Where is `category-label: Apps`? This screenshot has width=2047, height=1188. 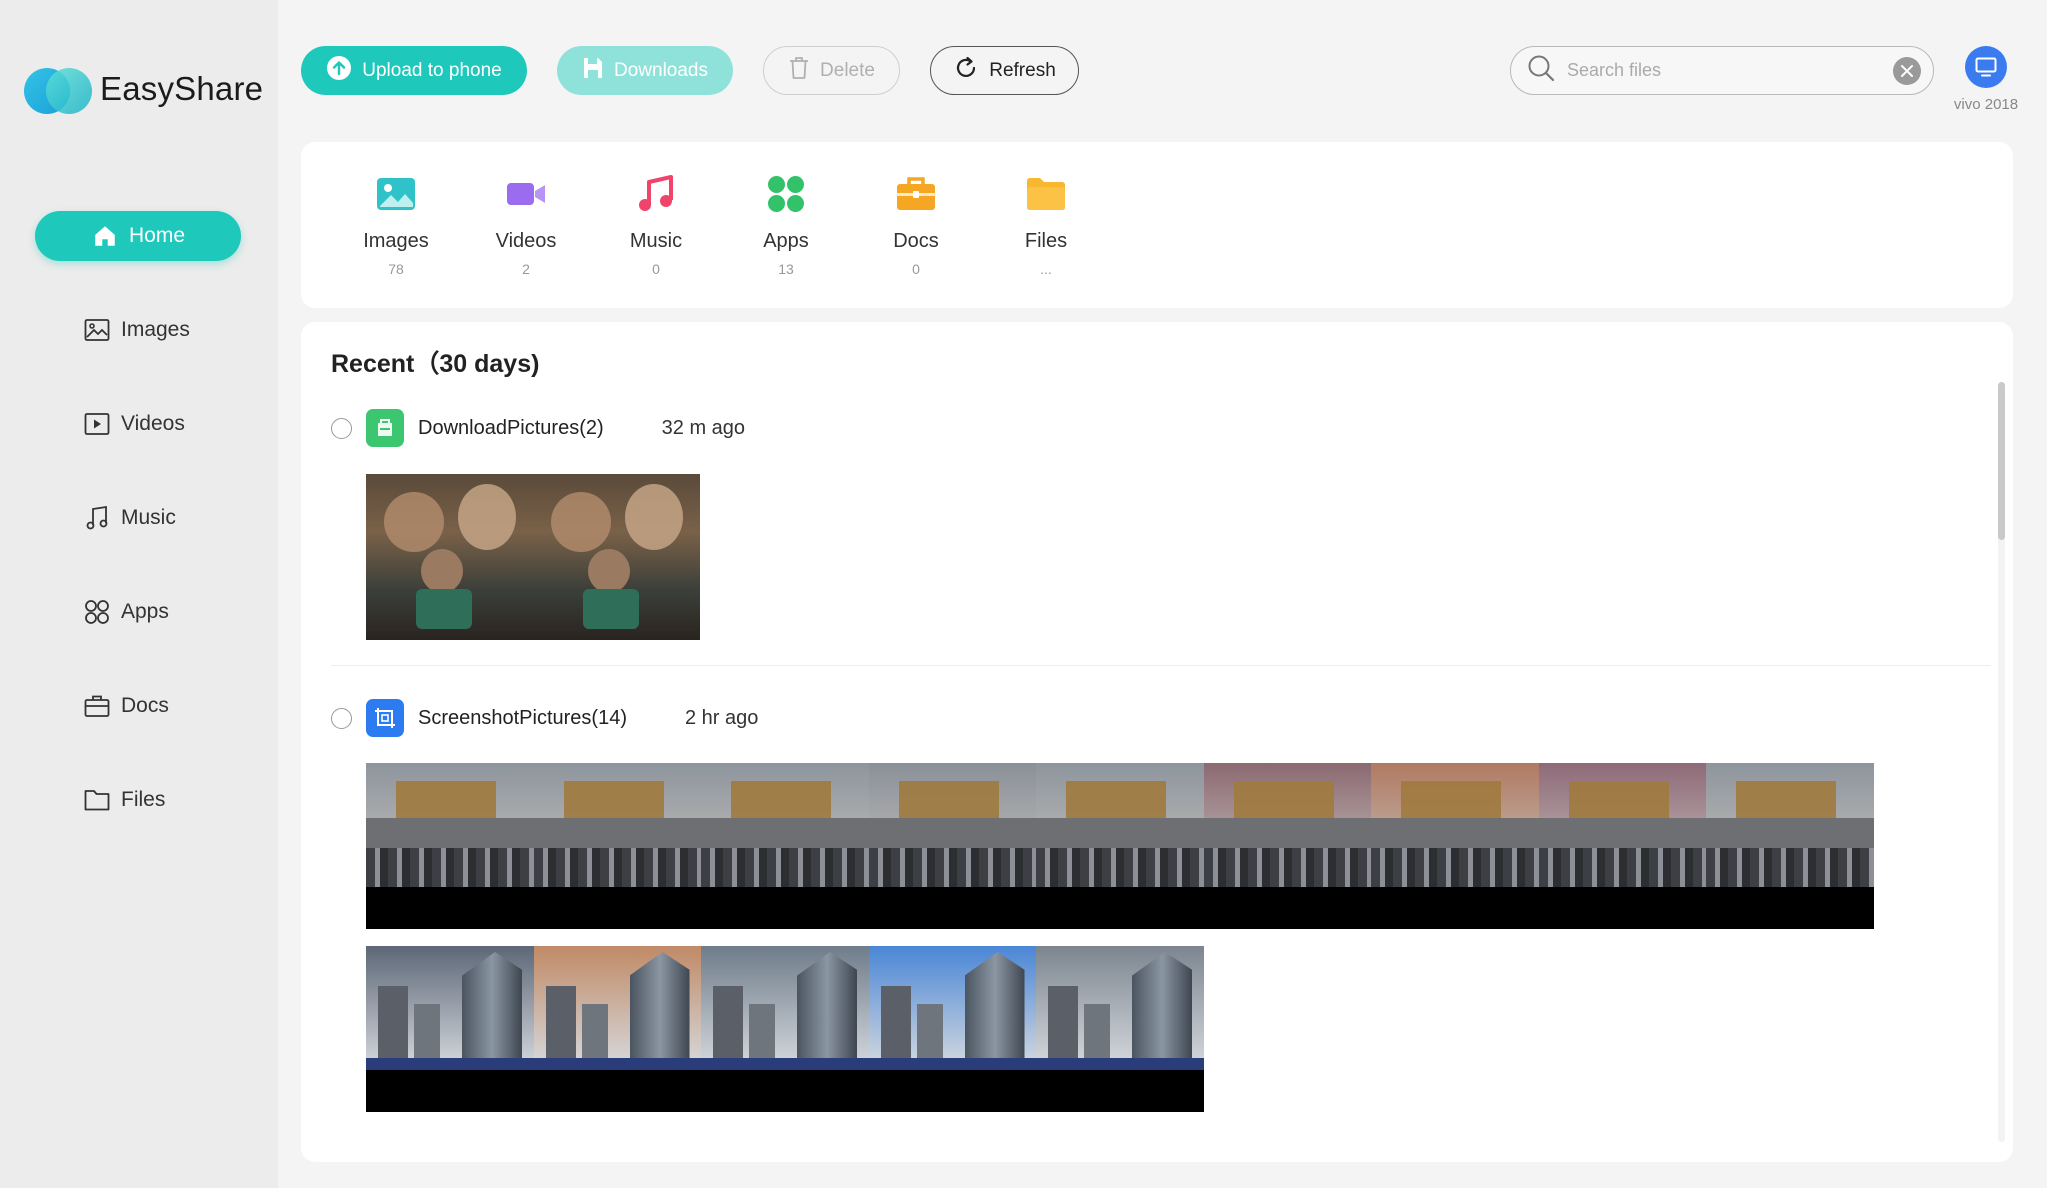
category-label: Apps is located at coordinates (786, 241).